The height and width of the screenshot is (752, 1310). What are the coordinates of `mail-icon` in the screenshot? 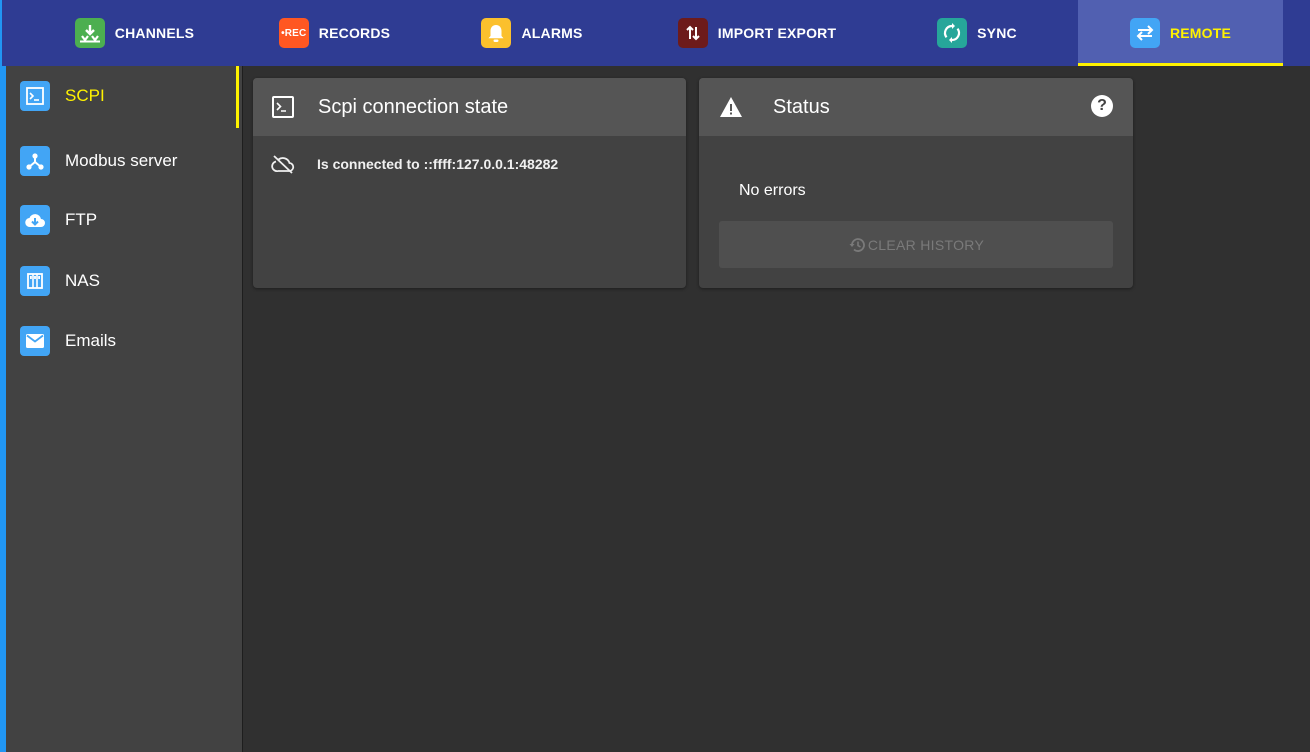 It's located at (35, 341).